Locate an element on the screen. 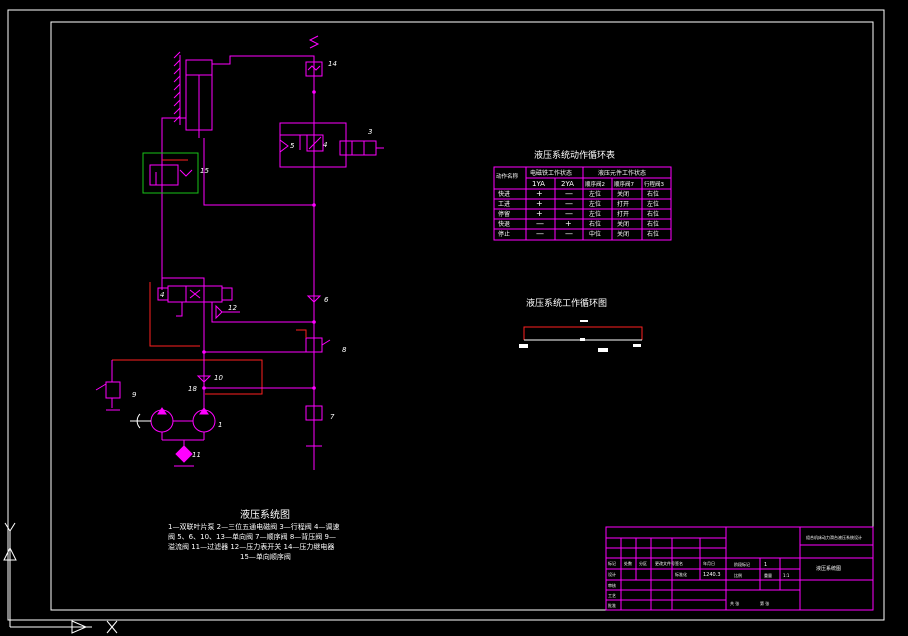  hydraulic-cylinder is located at coordinates (193, 94).